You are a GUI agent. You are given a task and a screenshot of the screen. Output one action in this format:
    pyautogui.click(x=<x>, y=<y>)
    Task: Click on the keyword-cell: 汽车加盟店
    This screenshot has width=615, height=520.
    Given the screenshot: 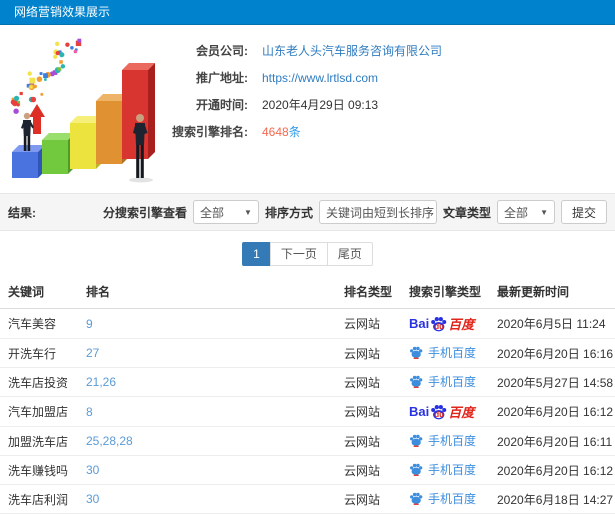 What is the action you would take?
    pyautogui.click(x=39, y=411)
    